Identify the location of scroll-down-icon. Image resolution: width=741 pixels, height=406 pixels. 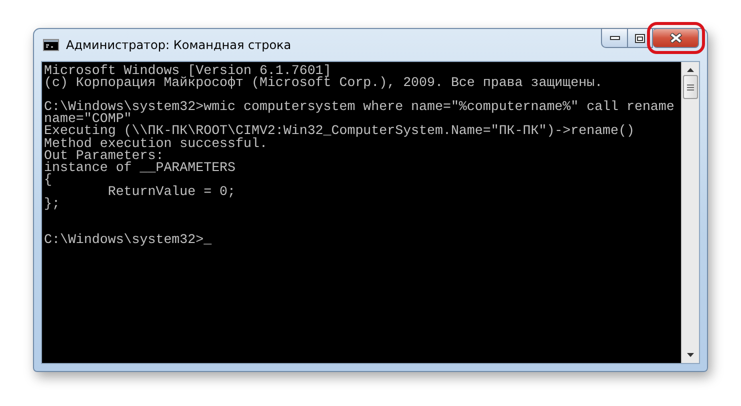
(690, 355).